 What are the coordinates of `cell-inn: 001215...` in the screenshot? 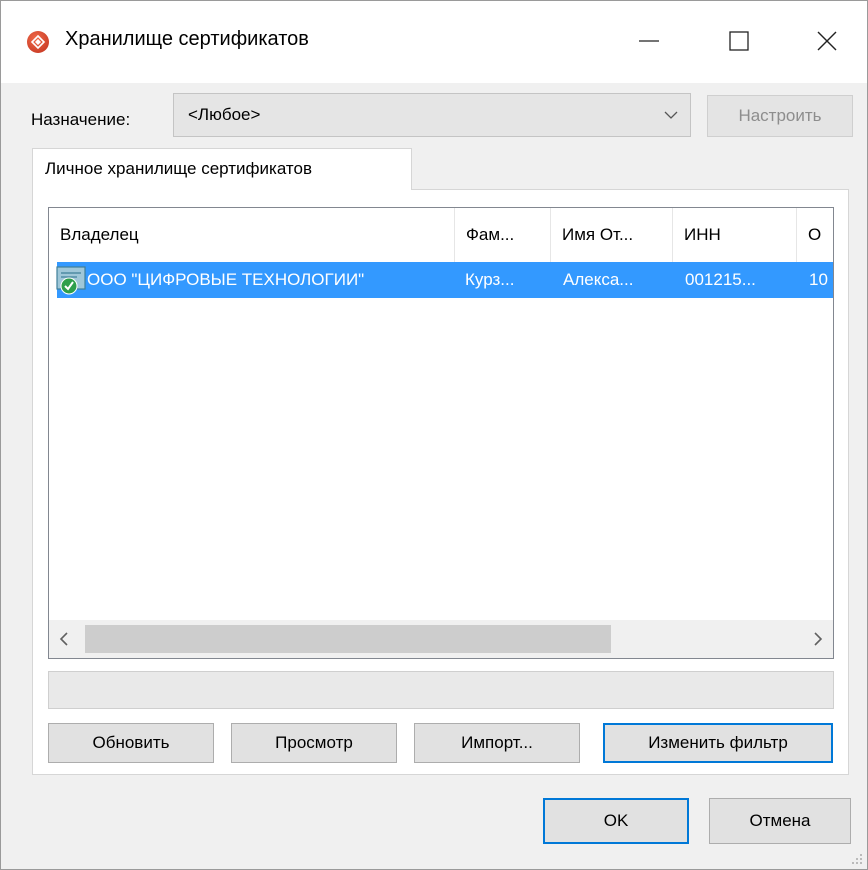 It's located at (720, 279).